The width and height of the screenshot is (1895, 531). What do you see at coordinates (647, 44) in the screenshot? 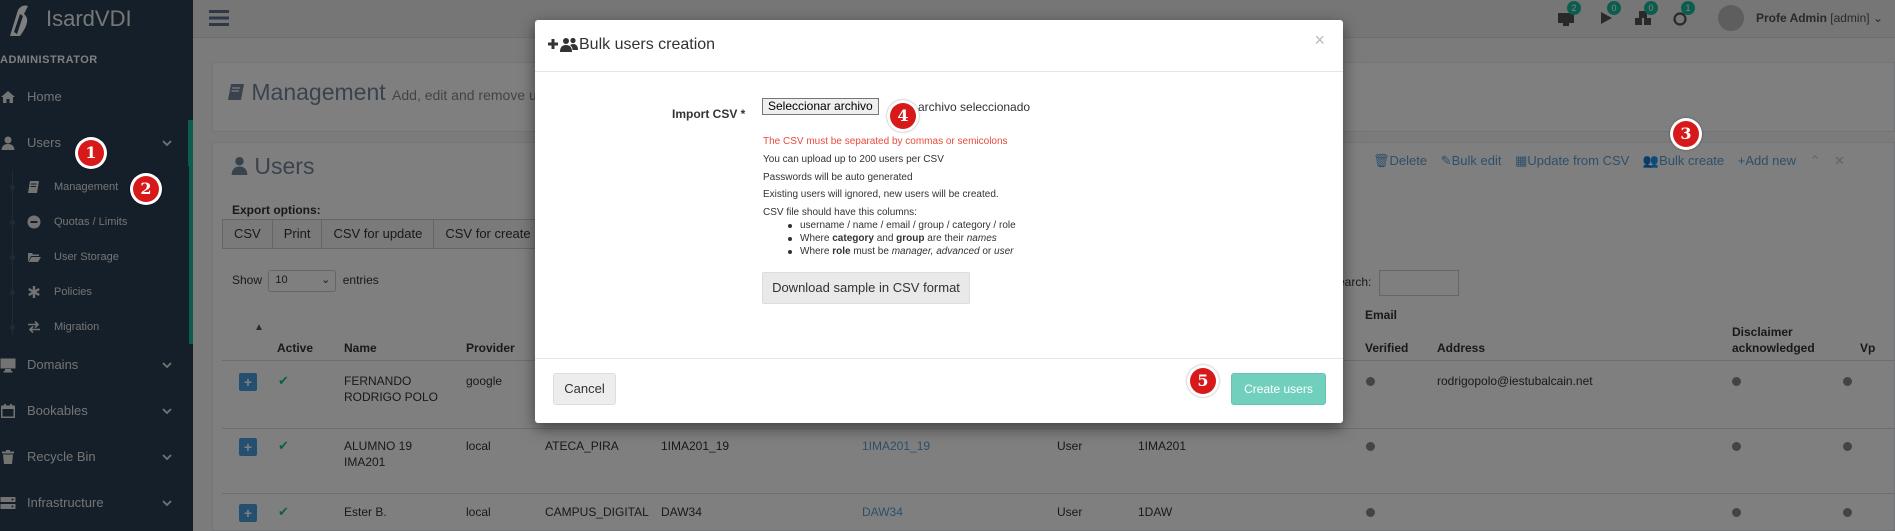
I see `modal-title: Bulk users creation` at bounding box center [647, 44].